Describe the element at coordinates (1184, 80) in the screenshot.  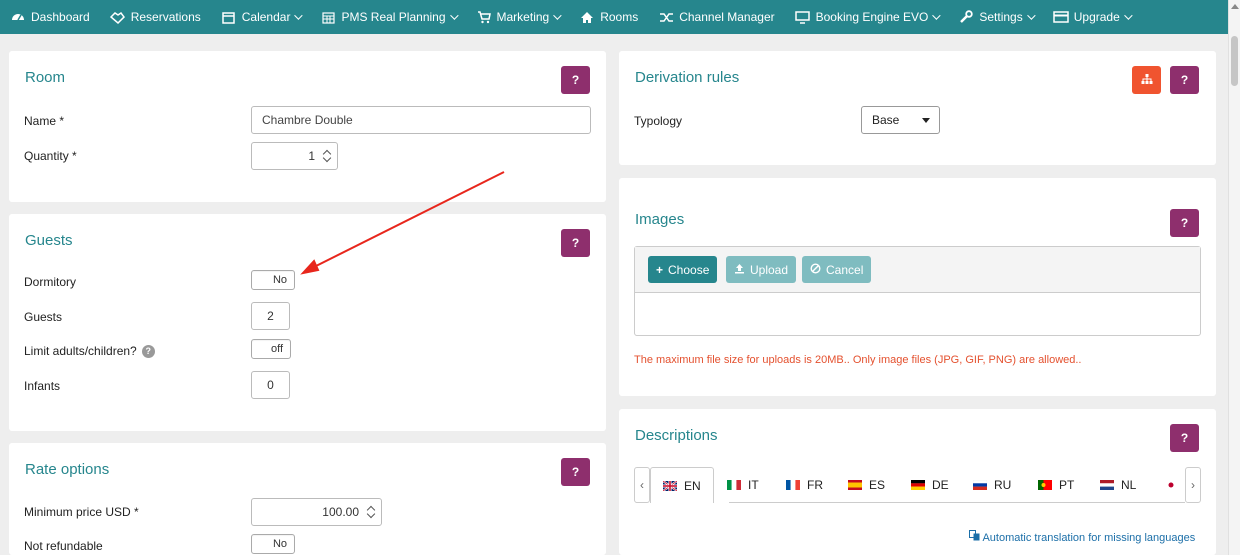
I see `derivation-help-button: ?` at that location.